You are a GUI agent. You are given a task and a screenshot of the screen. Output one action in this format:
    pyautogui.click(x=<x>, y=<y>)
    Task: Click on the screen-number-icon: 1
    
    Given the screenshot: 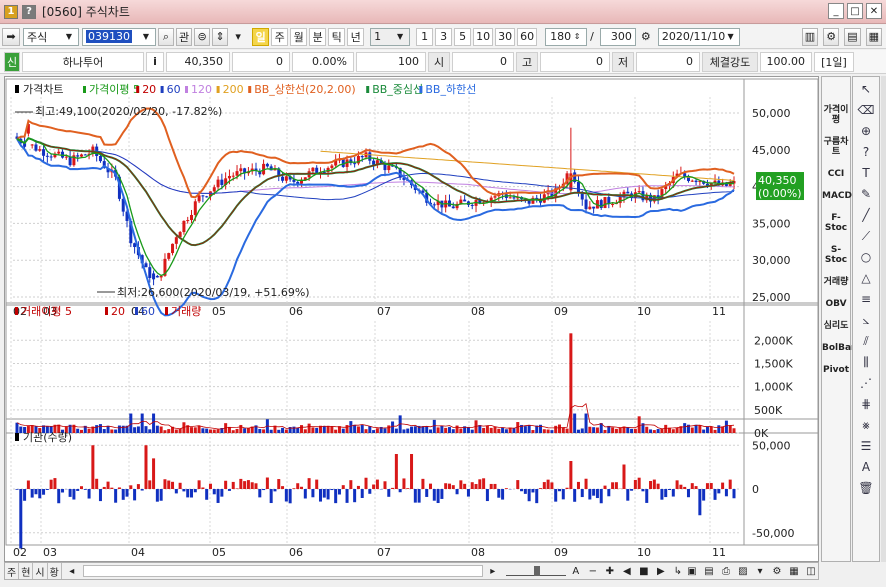 What is the action you would take?
    pyautogui.click(x=11, y=11)
    